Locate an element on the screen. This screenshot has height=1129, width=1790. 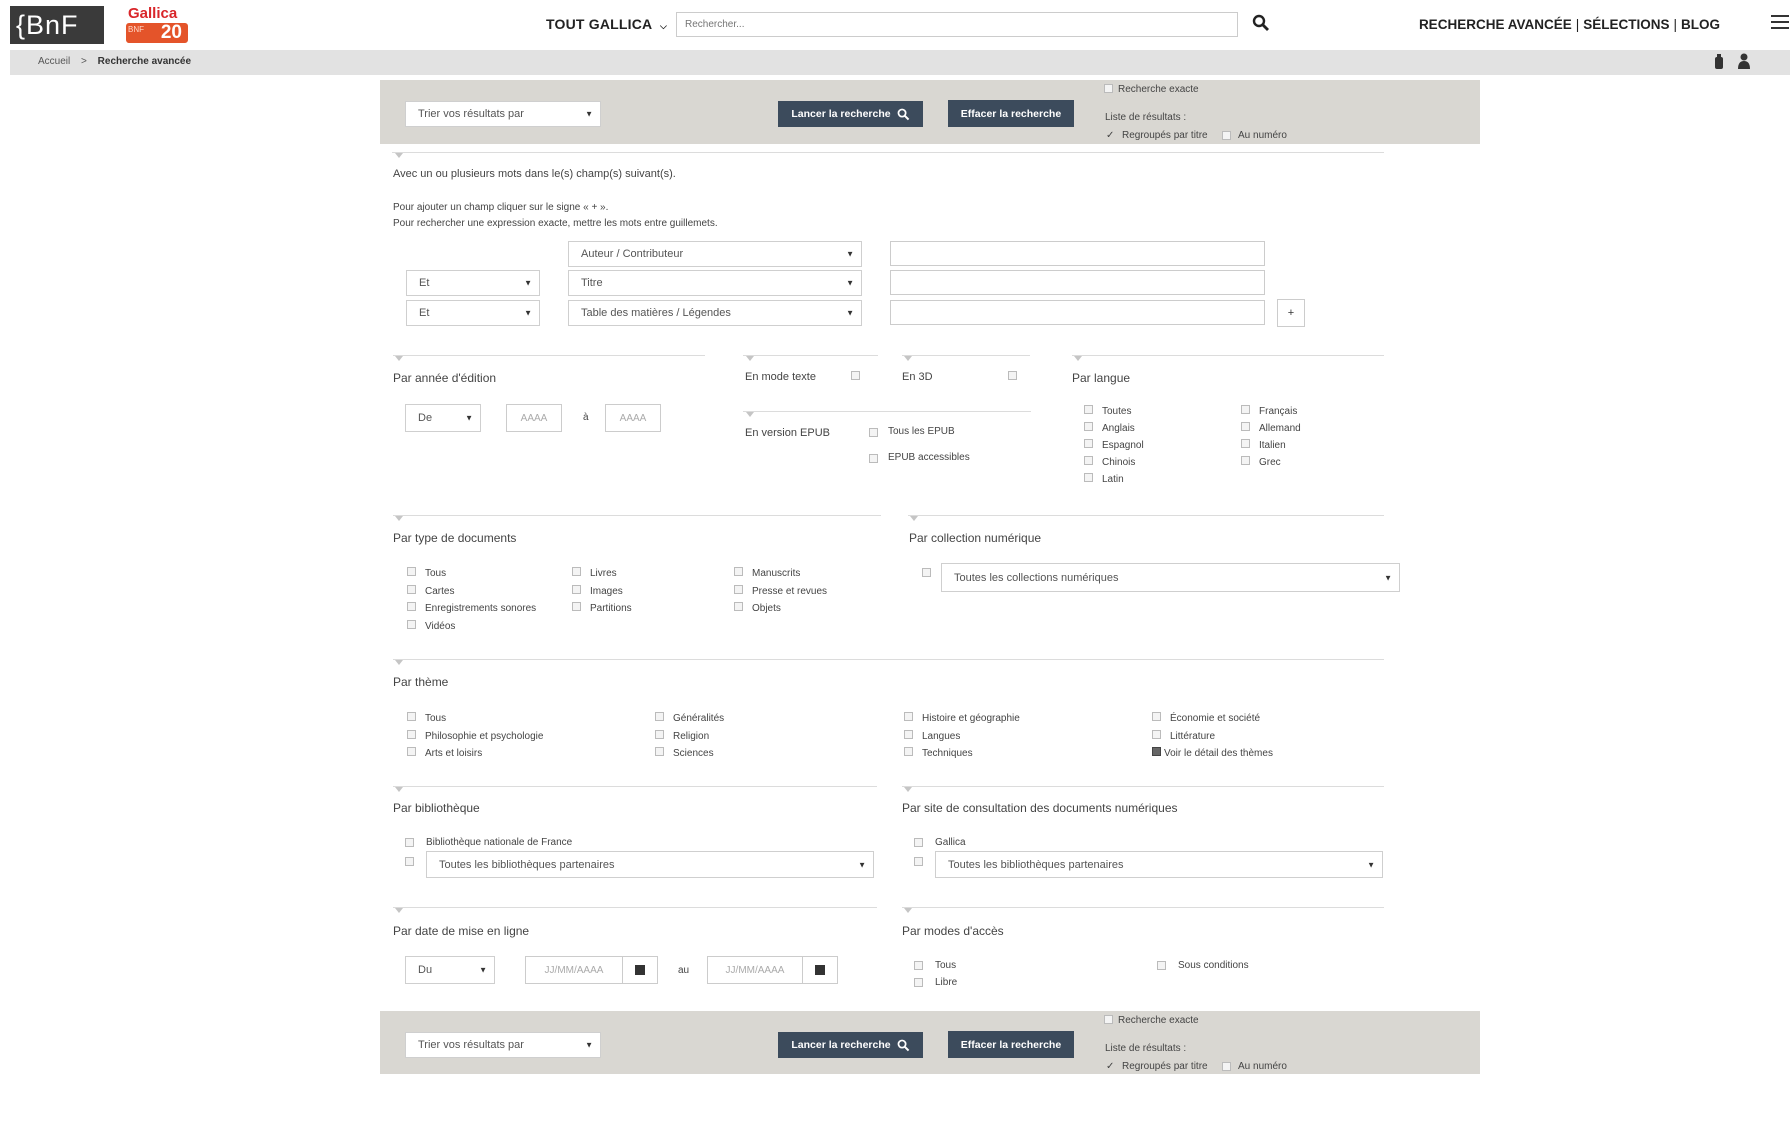
doctype-option: Partitions is located at coordinates (602, 611).